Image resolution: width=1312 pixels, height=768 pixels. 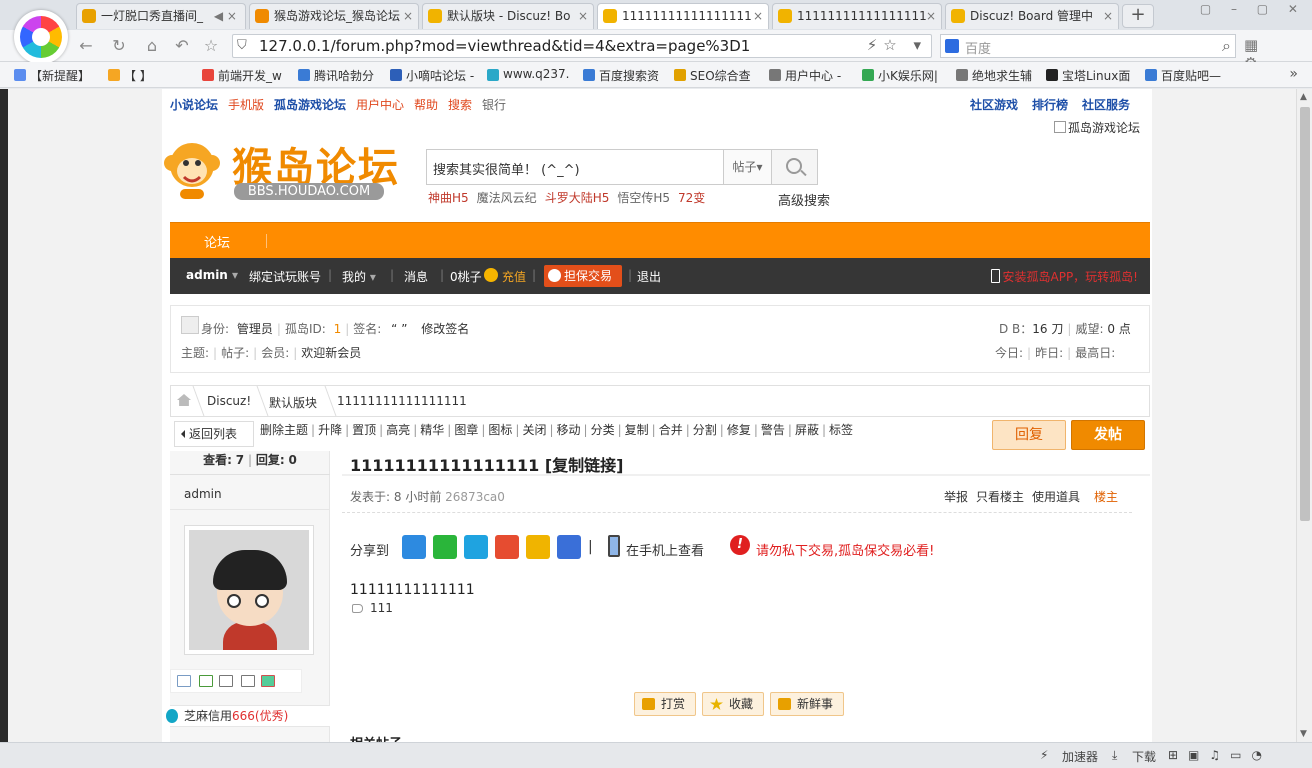 What do you see at coordinates (994, 75) in the screenshot?
I see `bookmark-item: 绝地求生辅` at bounding box center [994, 75].